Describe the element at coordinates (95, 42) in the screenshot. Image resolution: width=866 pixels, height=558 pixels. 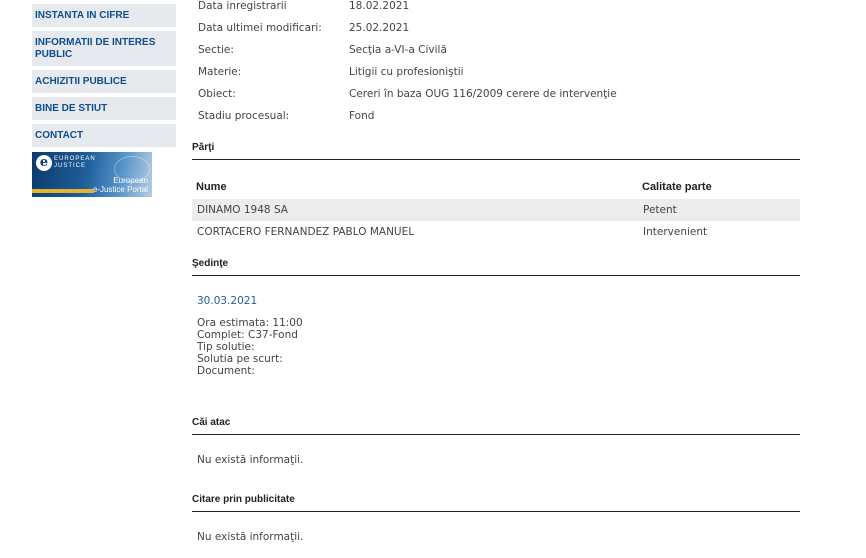
I see `sidebar-item-label: INFORMATII DE INTERES` at that location.